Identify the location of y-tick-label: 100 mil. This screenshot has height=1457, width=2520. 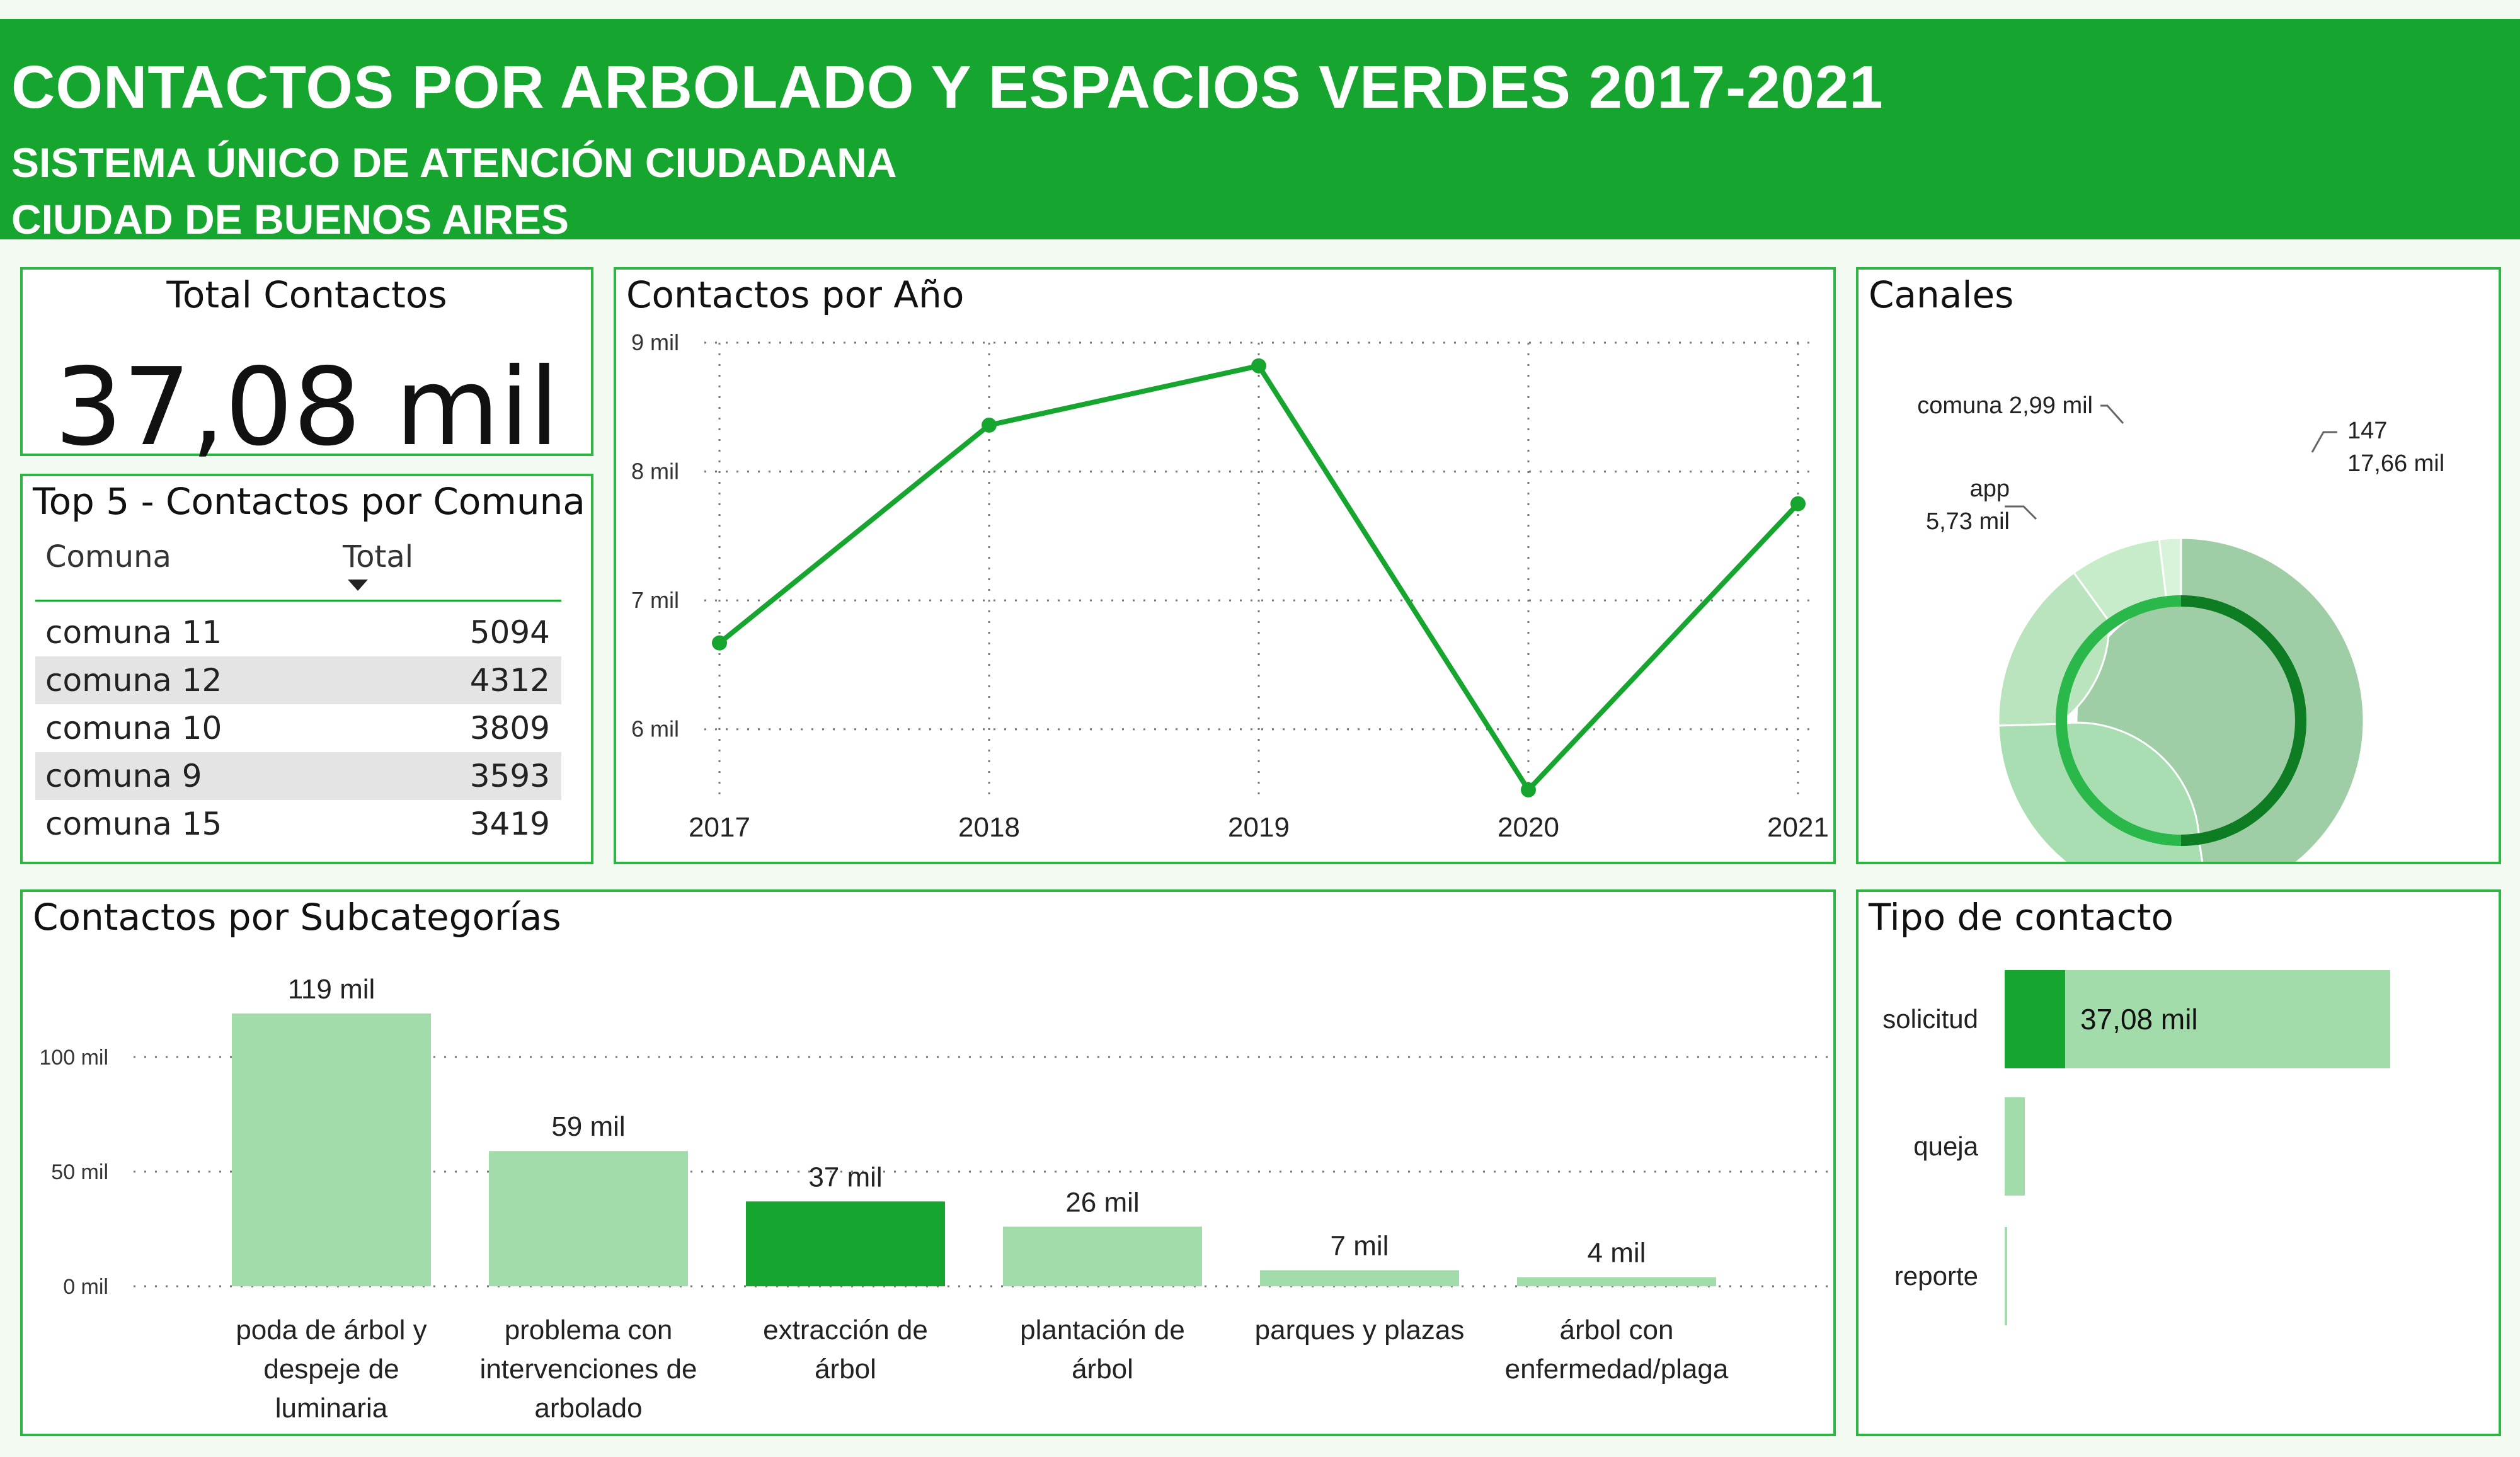
(73, 1058).